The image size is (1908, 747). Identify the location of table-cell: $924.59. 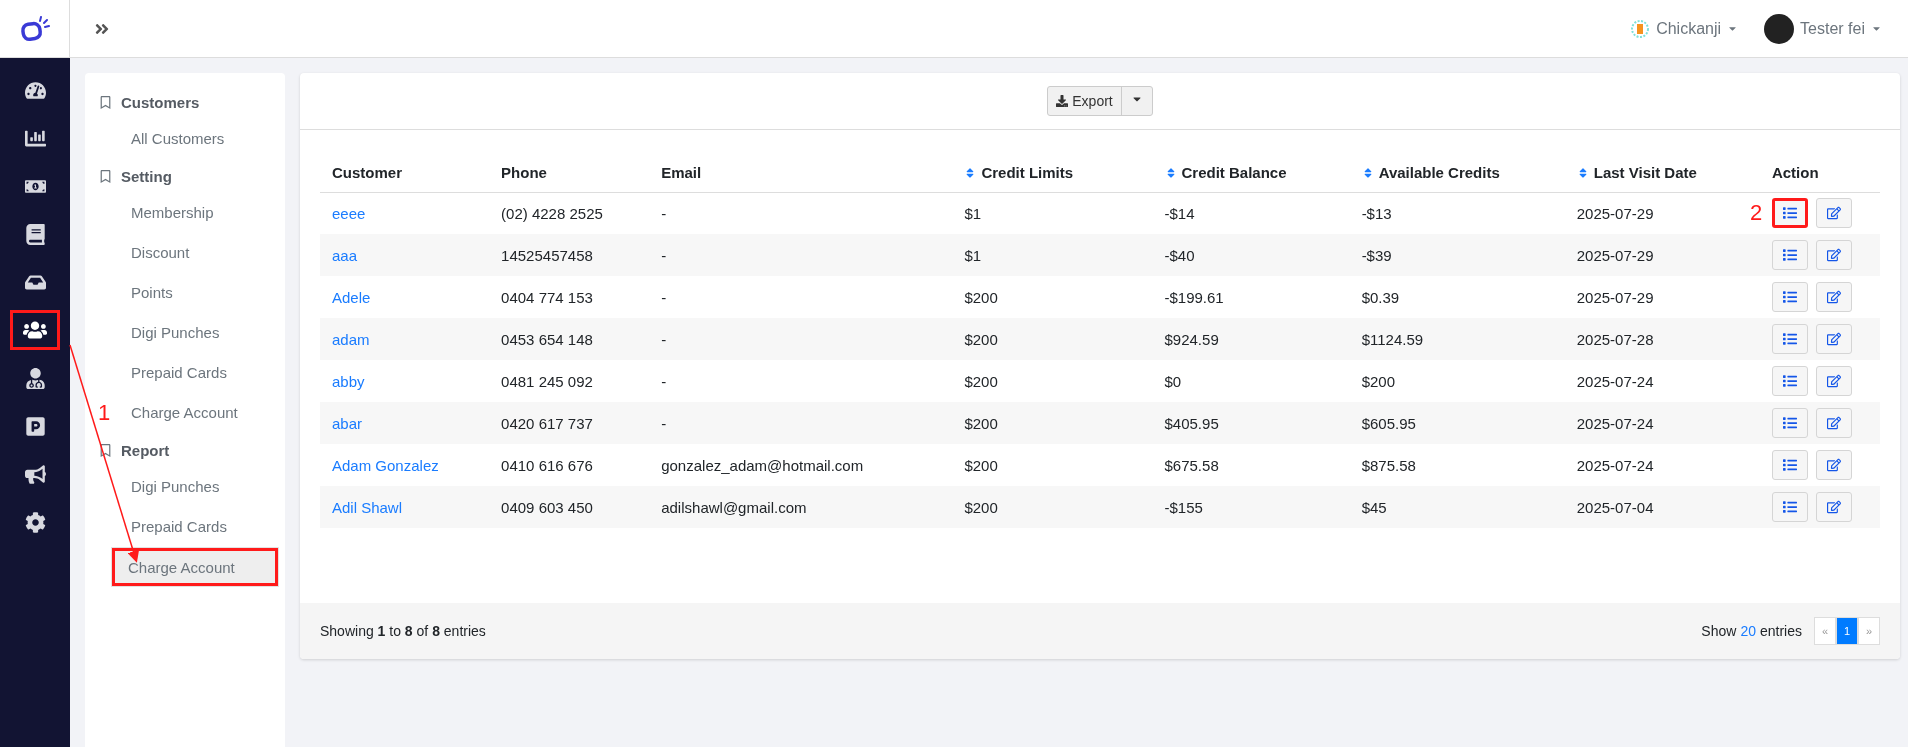
(1191, 339).